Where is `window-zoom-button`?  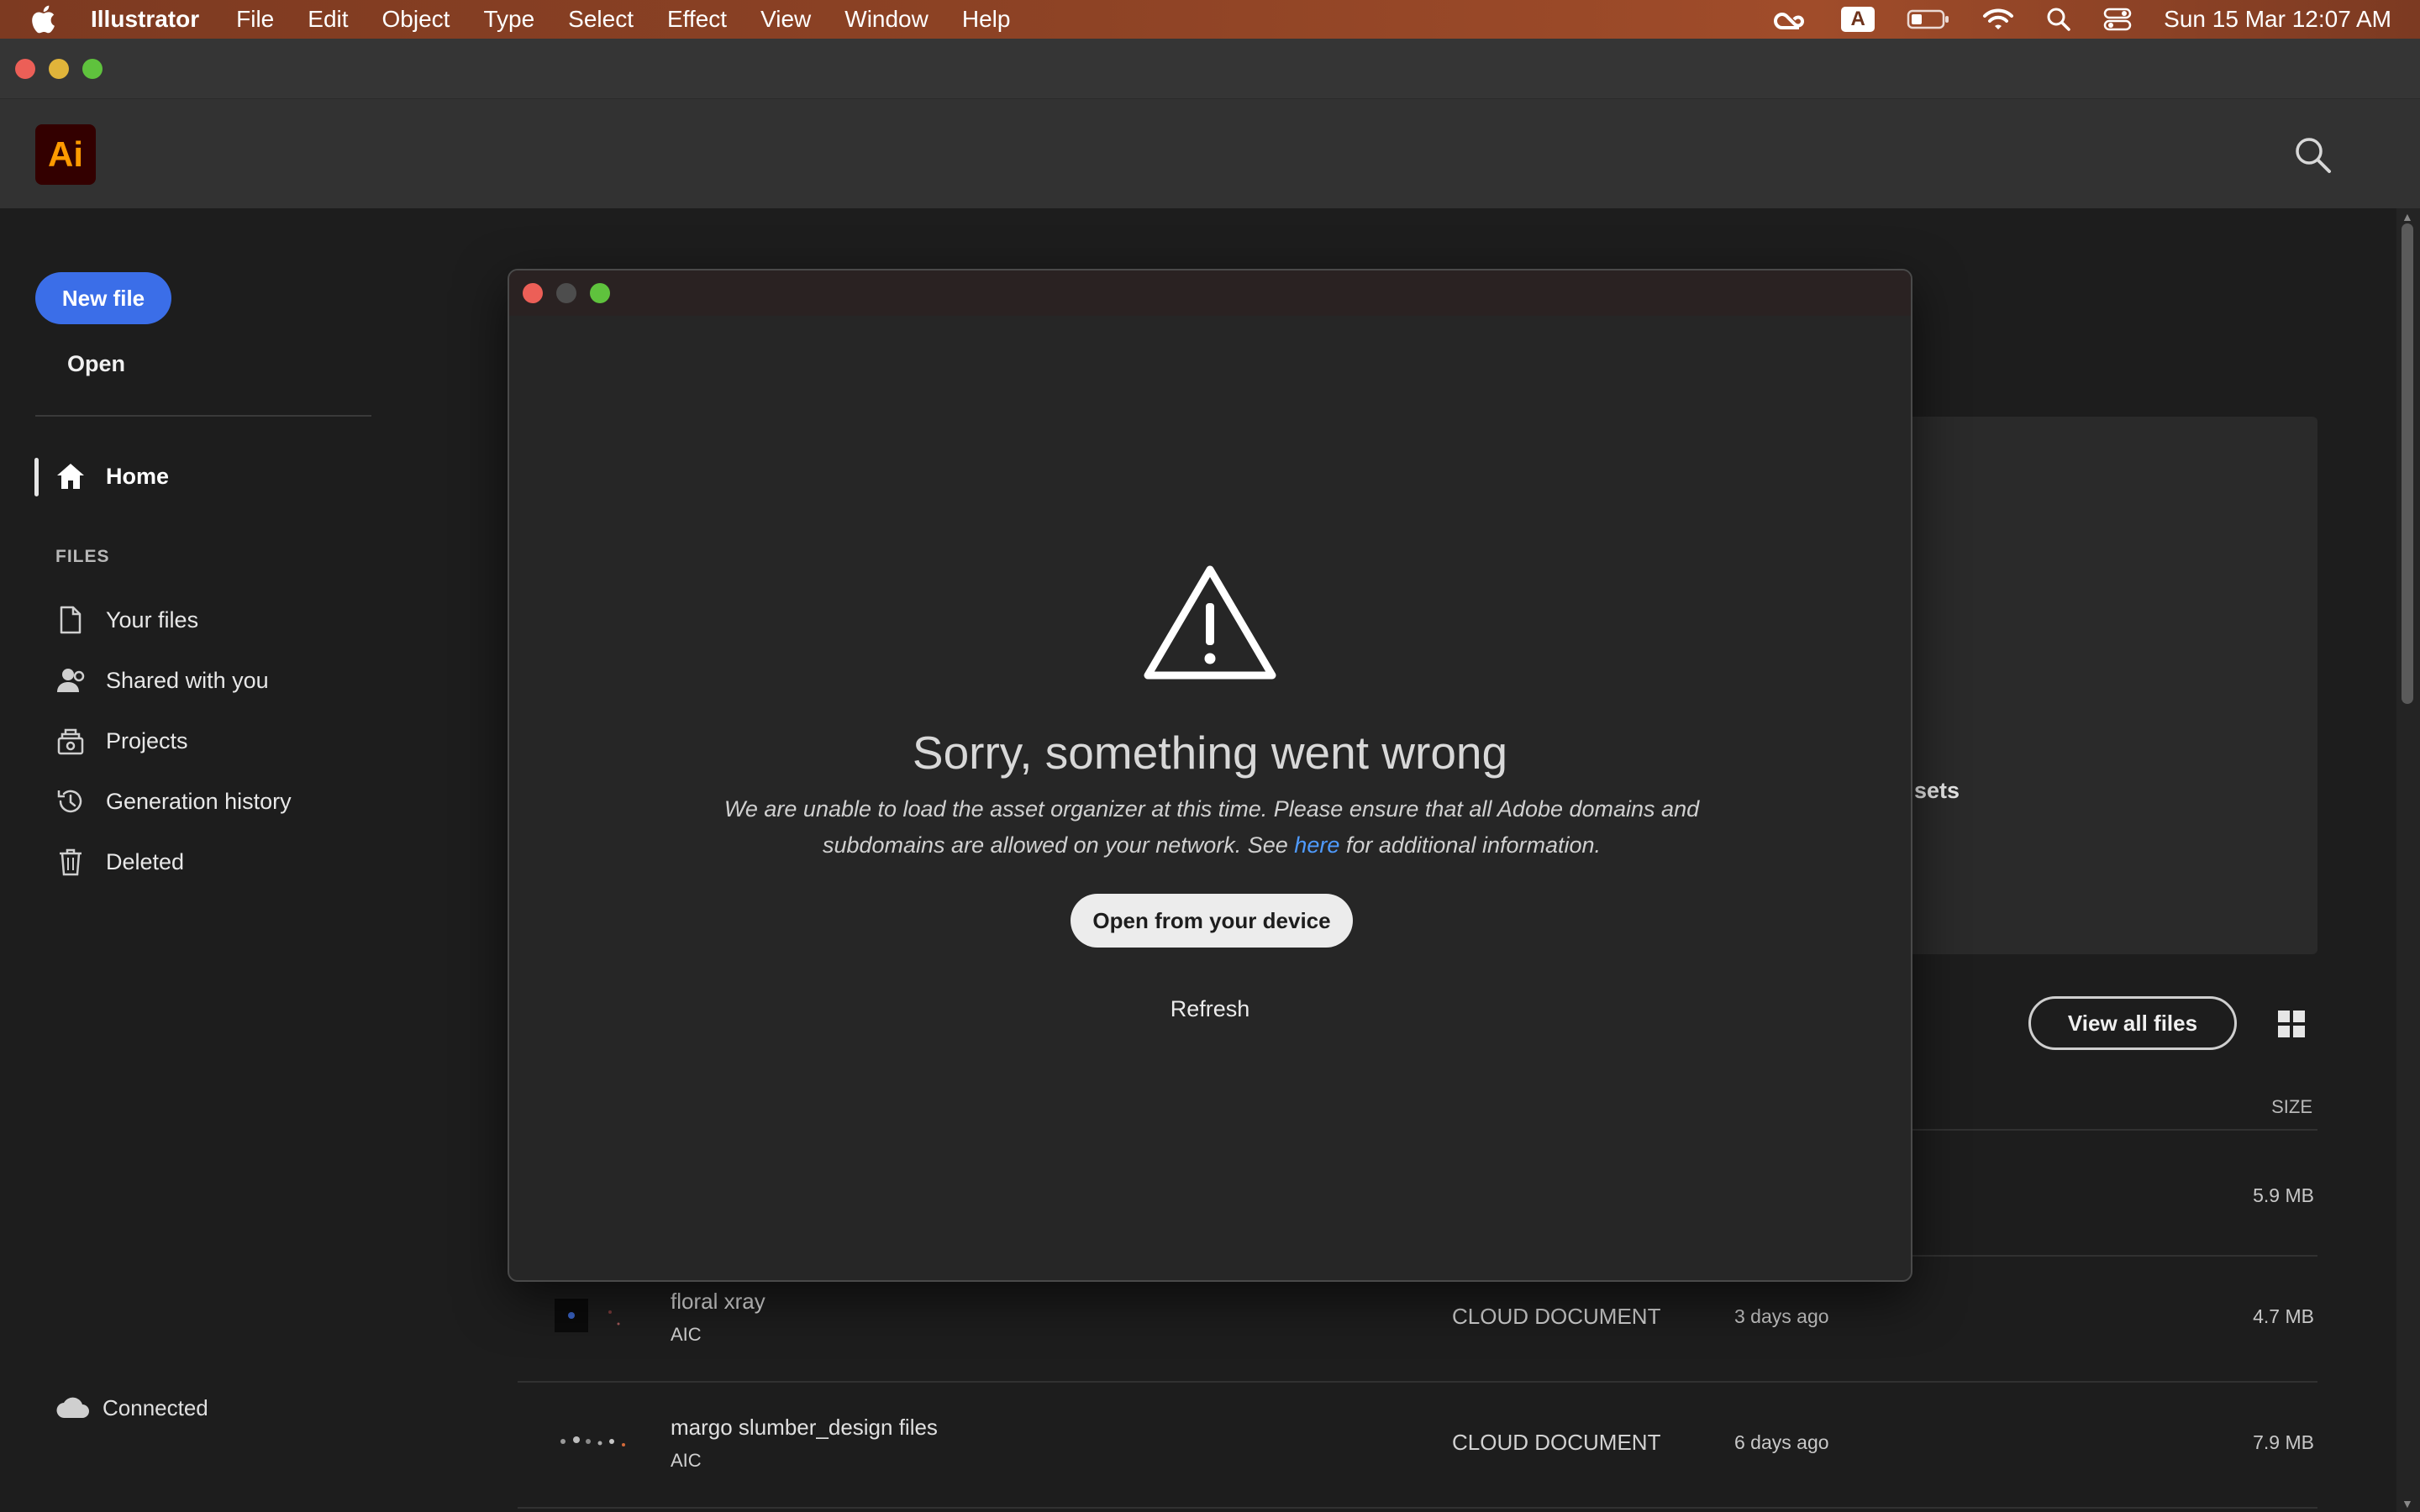 window-zoom-button is located at coordinates (92, 69).